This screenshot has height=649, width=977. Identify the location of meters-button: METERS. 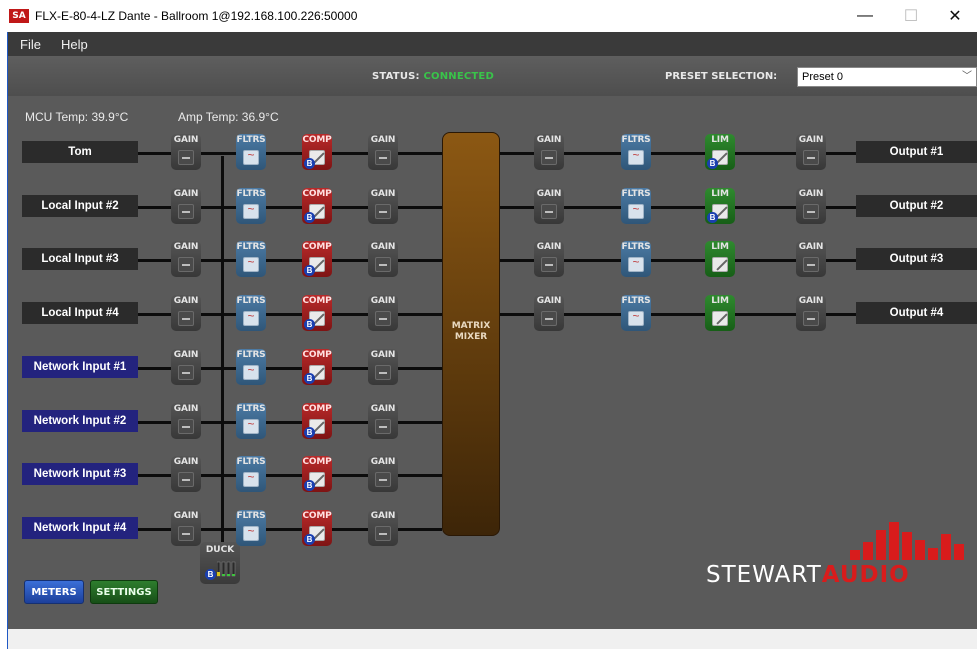
(54, 592).